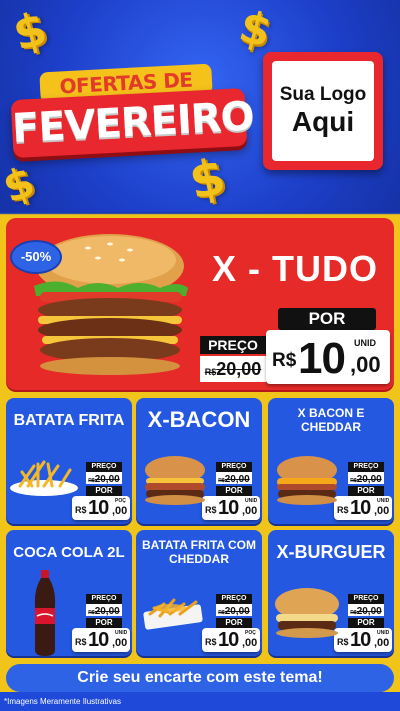 The image size is (400, 711). What do you see at coordinates (45, 613) in the screenshot?
I see `coca-cola-image` at bounding box center [45, 613].